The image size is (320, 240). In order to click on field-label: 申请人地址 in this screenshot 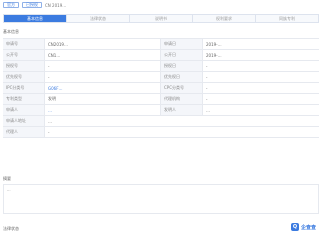, I will do `click(24, 121)`.